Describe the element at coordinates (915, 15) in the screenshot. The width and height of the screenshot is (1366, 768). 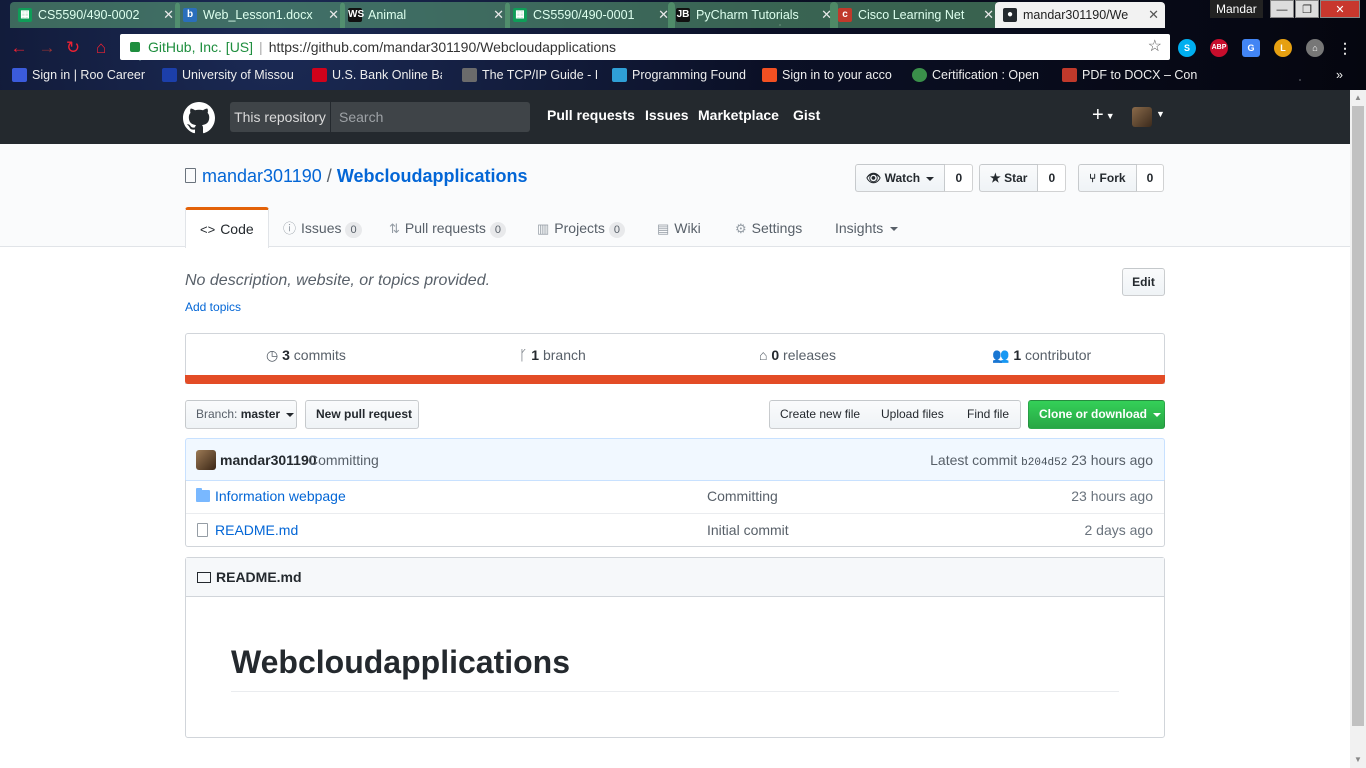
I see `browser-tab: c Cisco Learning Net ✕` at that location.